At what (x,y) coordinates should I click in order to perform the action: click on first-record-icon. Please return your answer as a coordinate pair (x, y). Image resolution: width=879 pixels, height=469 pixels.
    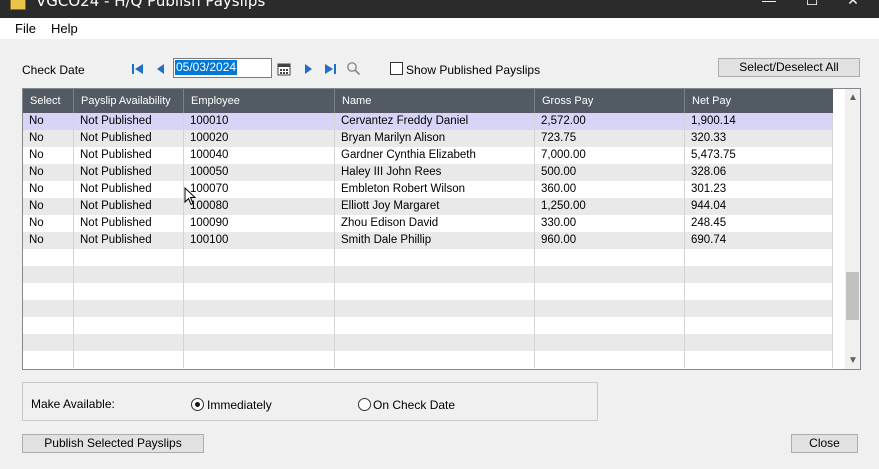
    Looking at the image, I should click on (138, 69).